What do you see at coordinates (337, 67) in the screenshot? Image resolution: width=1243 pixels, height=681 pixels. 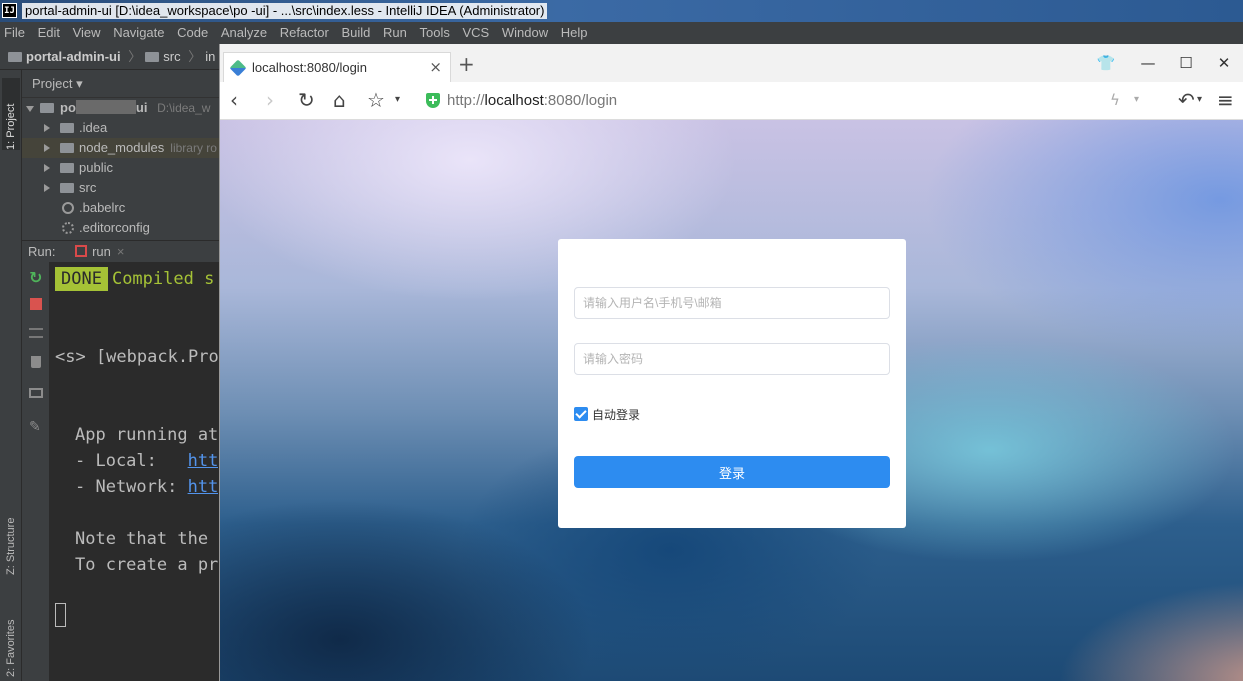 I see `browser-tab: localhost:8080/login ×` at bounding box center [337, 67].